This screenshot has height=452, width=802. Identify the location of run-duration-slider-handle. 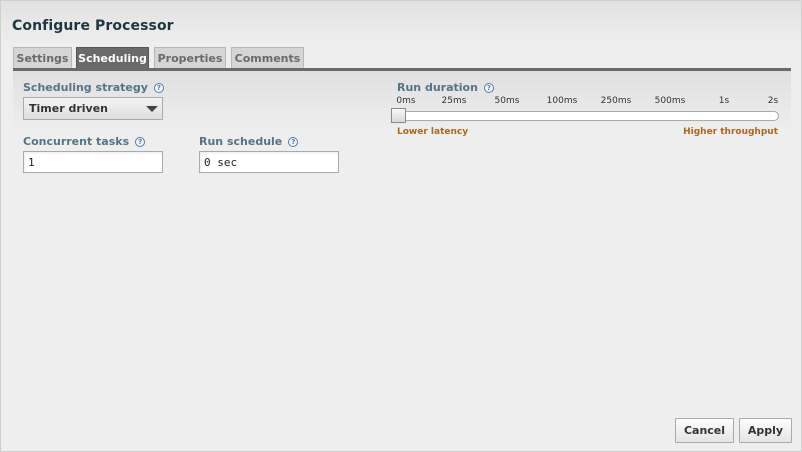
(398, 115).